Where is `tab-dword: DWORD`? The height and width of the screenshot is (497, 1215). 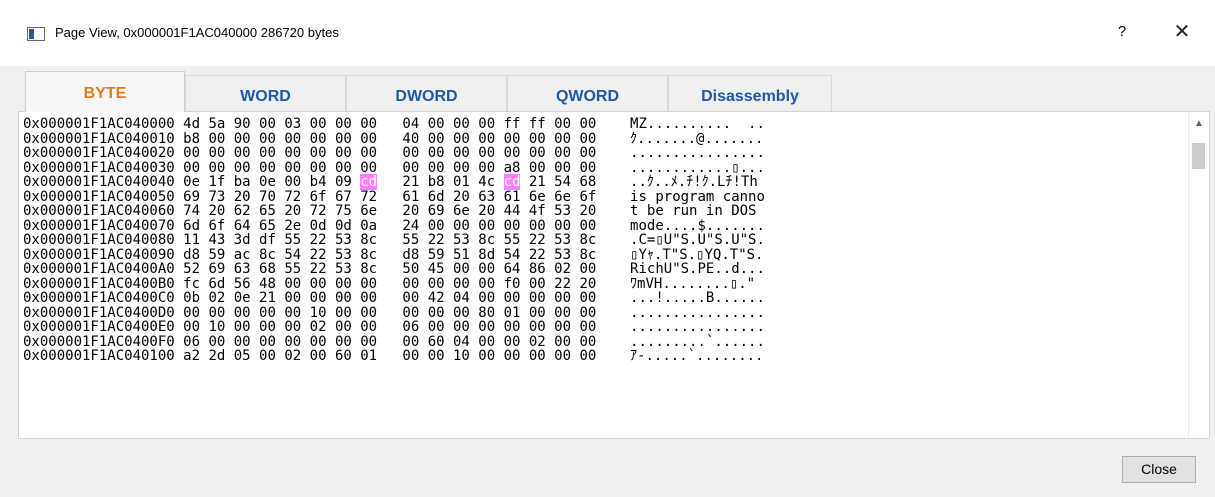
tab-dword: DWORD is located at coordinates (426, 93).